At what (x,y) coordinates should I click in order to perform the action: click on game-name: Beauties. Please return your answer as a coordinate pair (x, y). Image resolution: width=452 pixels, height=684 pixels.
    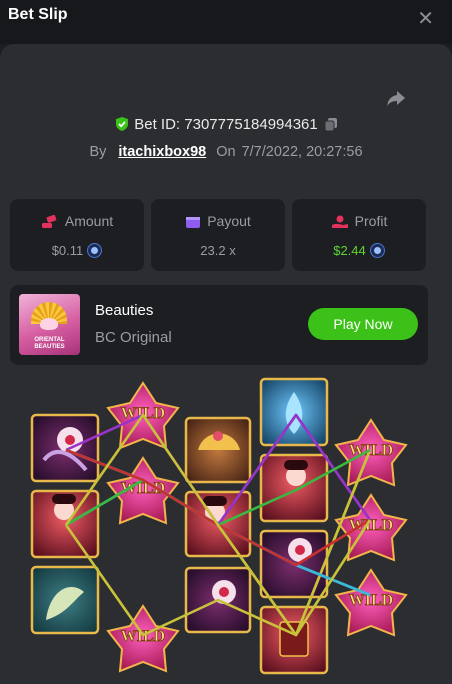
    Looking at the image, I should click on (124, 310).